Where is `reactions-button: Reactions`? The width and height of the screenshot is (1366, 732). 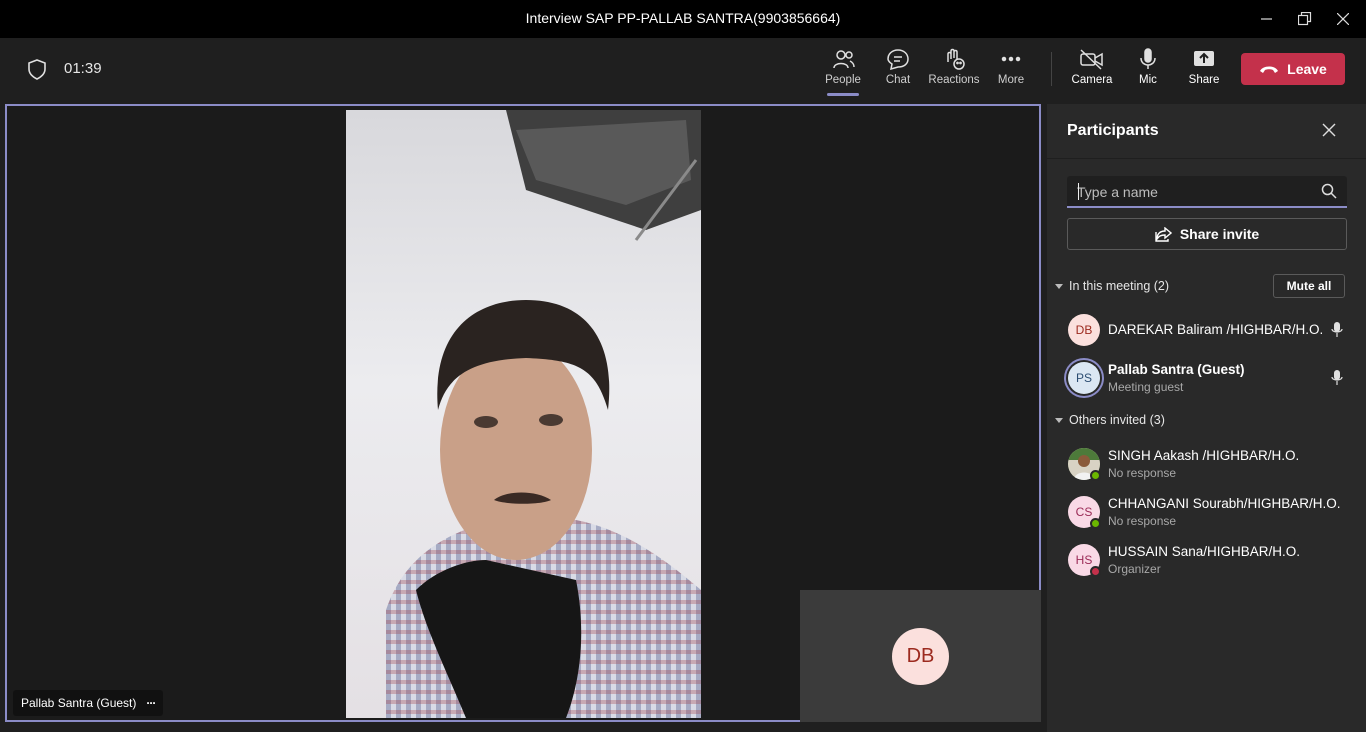
reactions-button: Reactions is located at coordinates (954, 73).